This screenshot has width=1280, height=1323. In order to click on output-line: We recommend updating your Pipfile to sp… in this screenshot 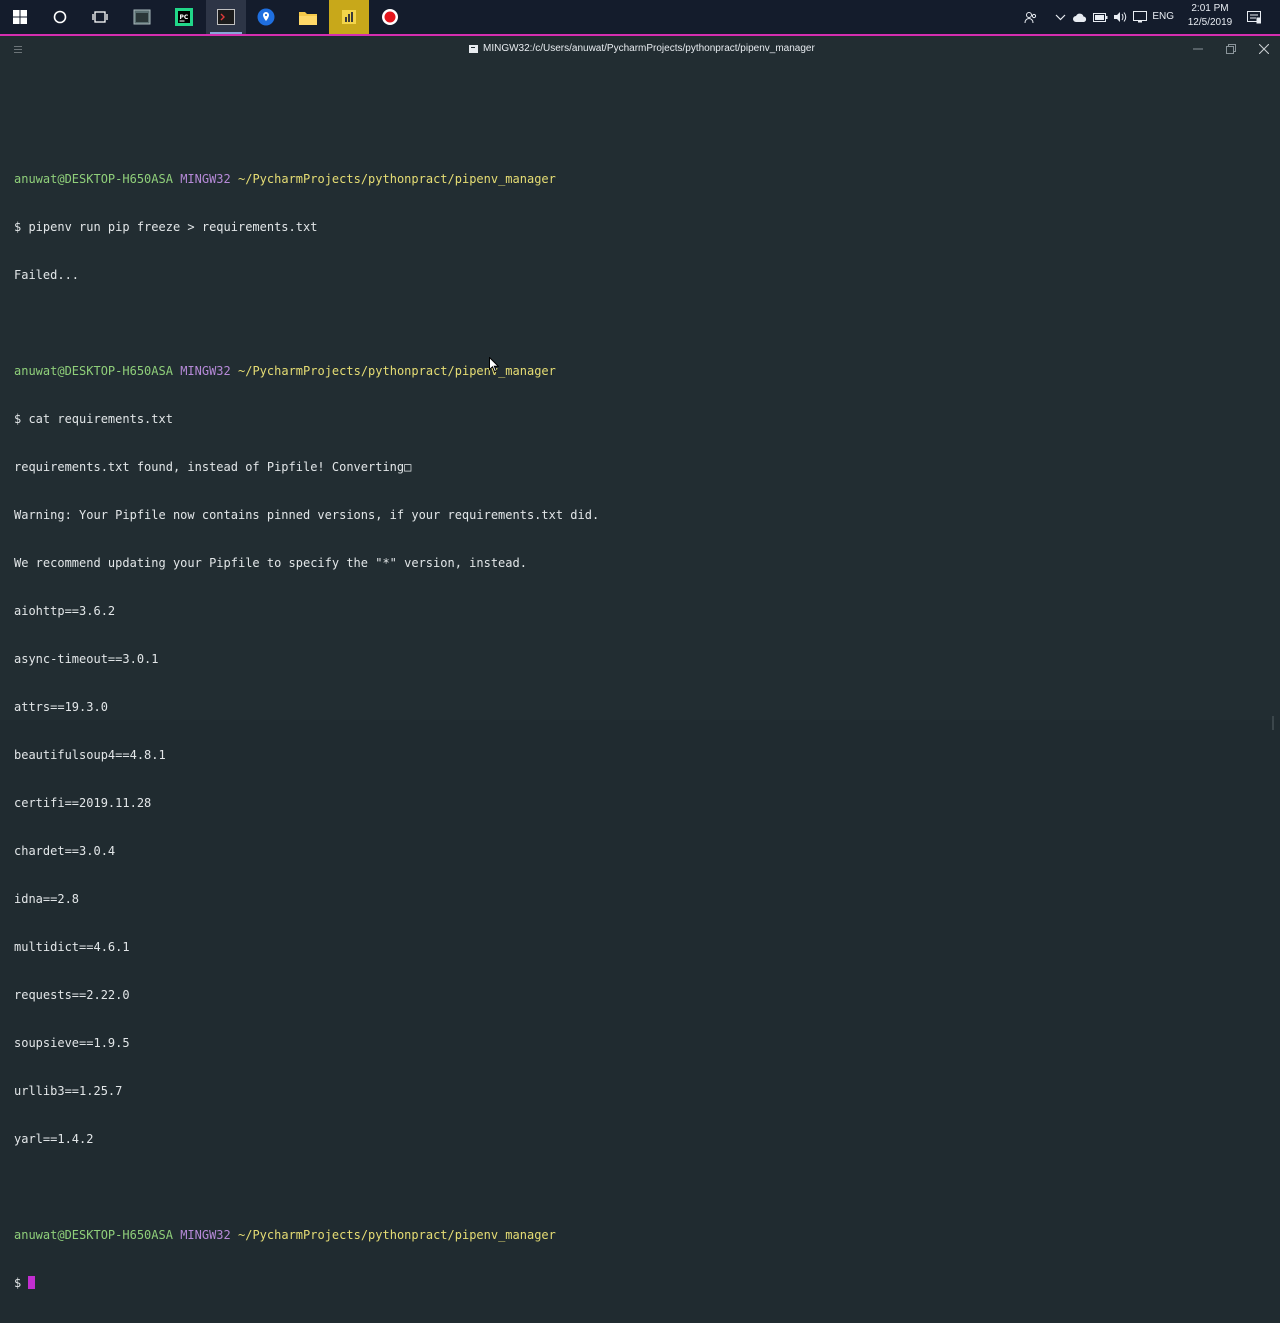, I will do `click(270, 563)`.